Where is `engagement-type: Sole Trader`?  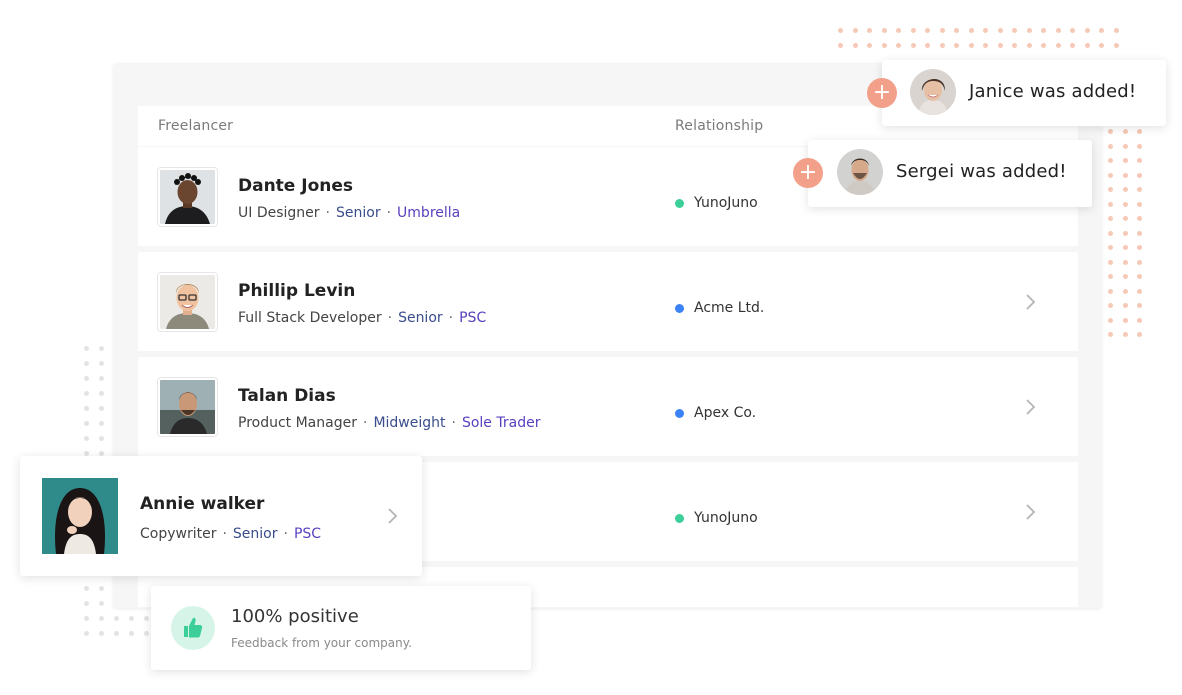
engagement-type: Sole Trader is located at coordinates (501, 423).